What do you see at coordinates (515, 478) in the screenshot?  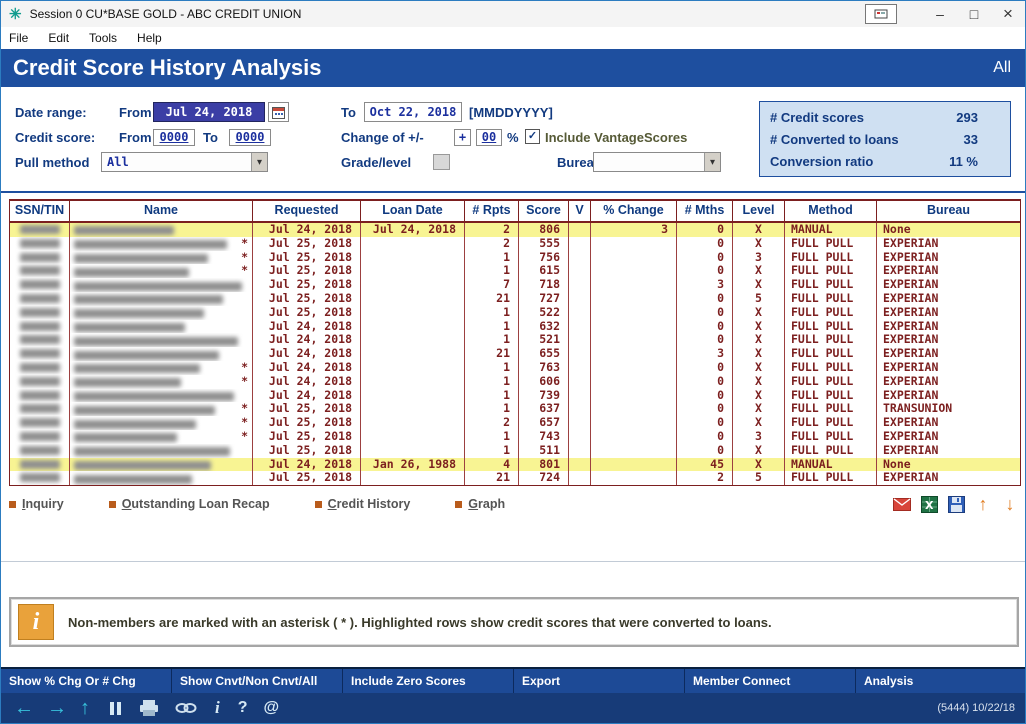 I see `table-row: Jul 25, 2018 21 724 2 5 FULL PULL EXPERIAN` at bounding box center [515, 478].